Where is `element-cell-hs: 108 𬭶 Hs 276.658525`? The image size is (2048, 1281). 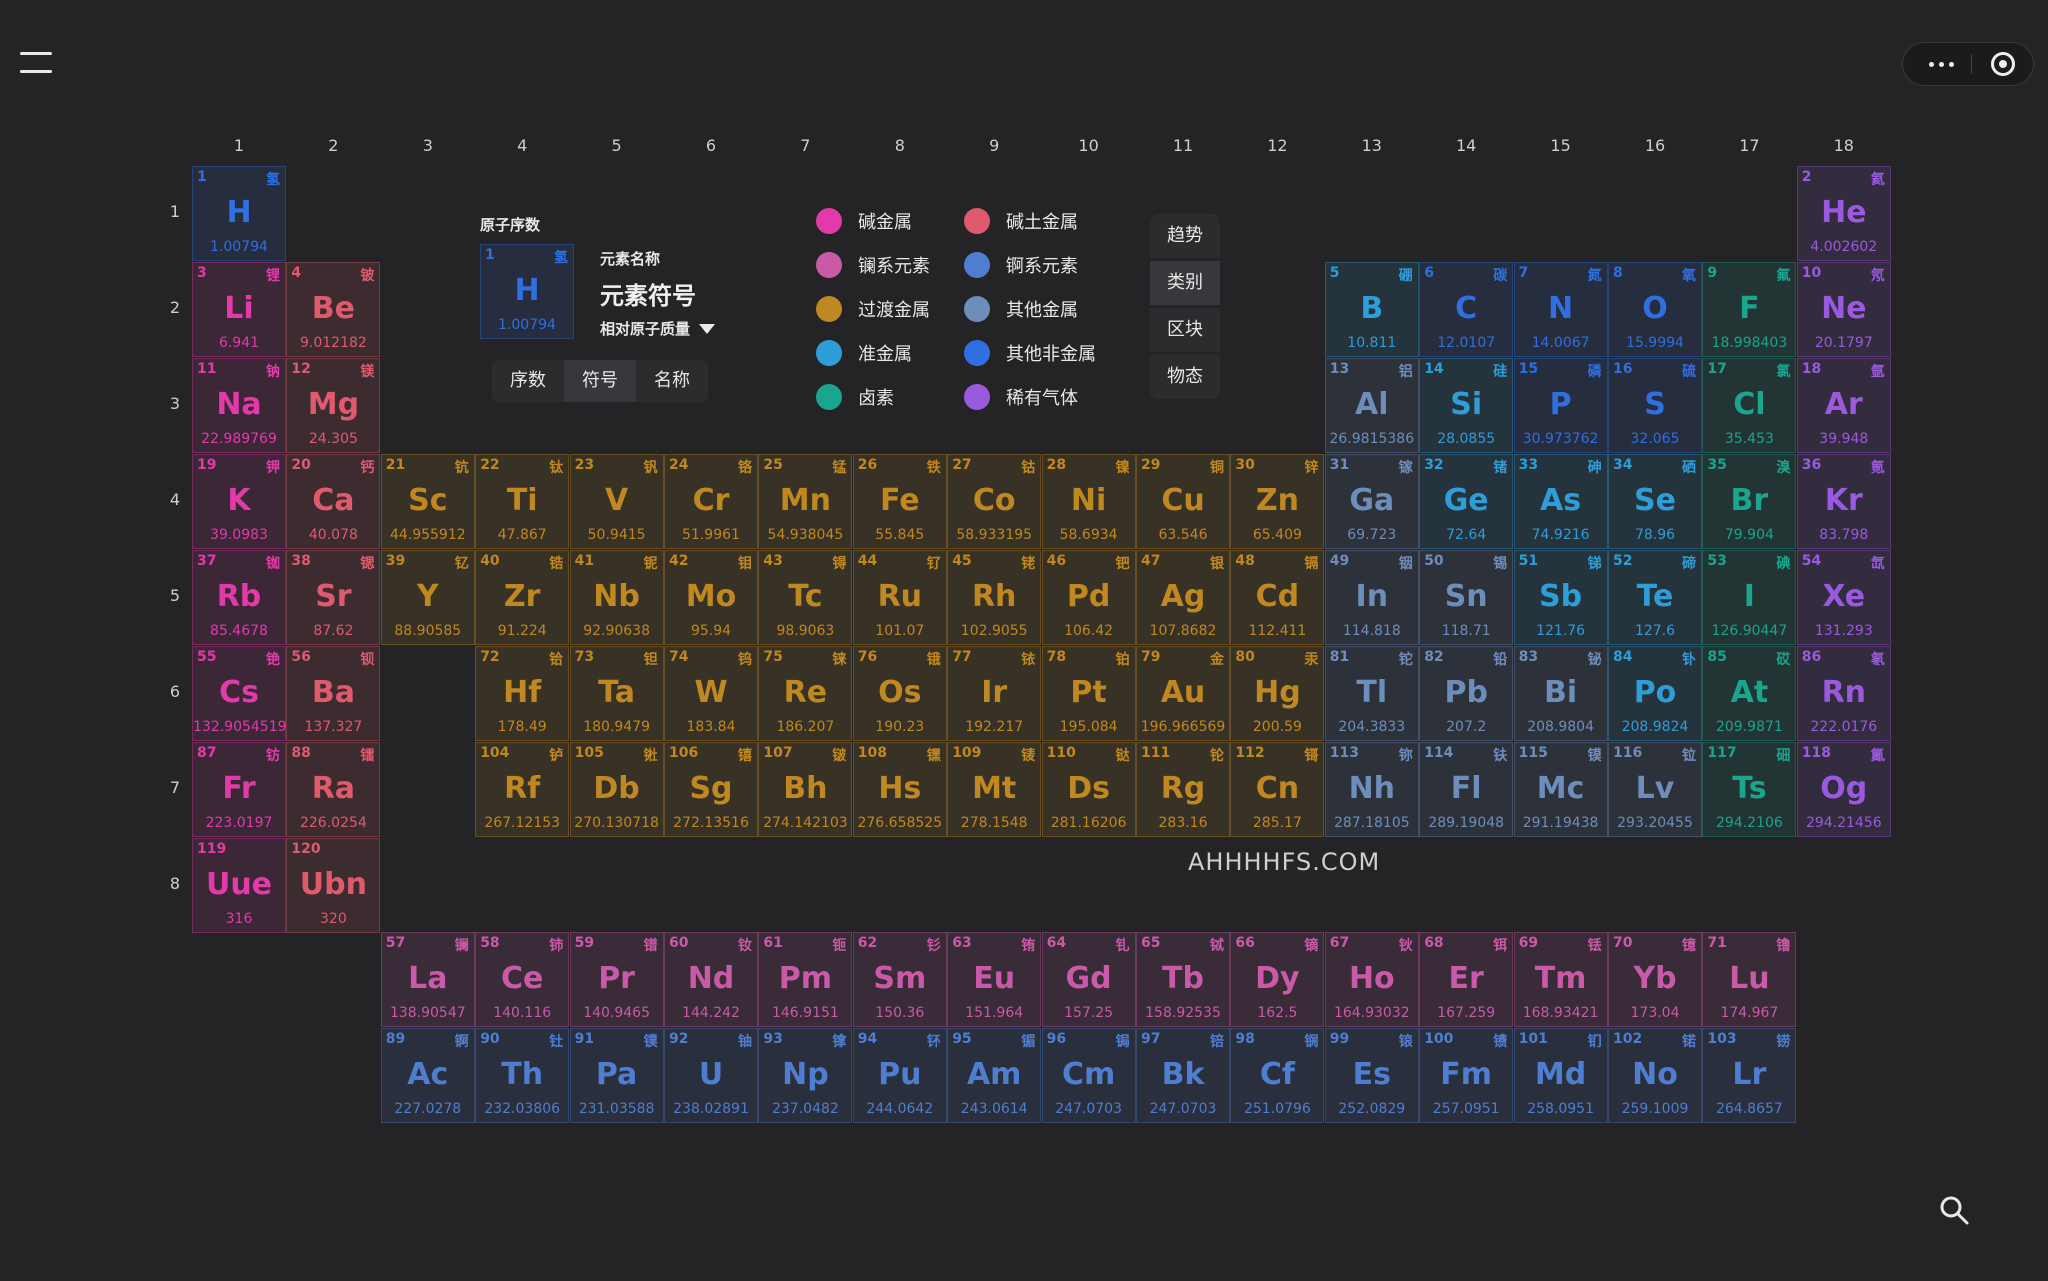 element-cell-hs: 108 𬭶 Hs 276.658525 is located at coordinates (899, 789).